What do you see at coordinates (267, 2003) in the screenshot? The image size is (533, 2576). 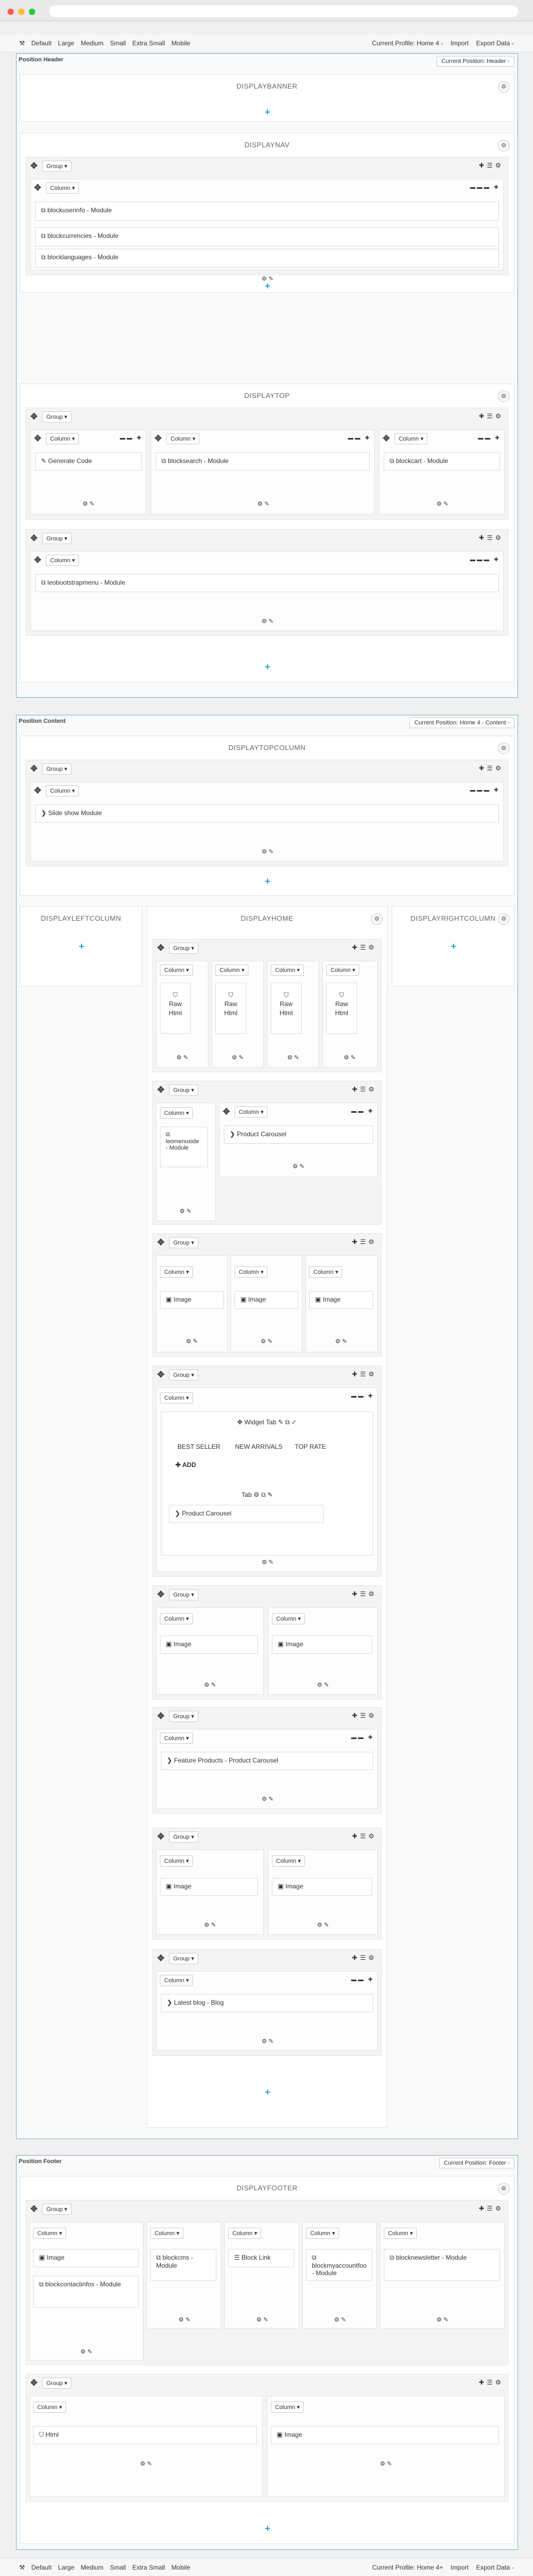 I see `module-latest-blog: ❯ Latest blog - Blog` at bounding box center [267, 2003].